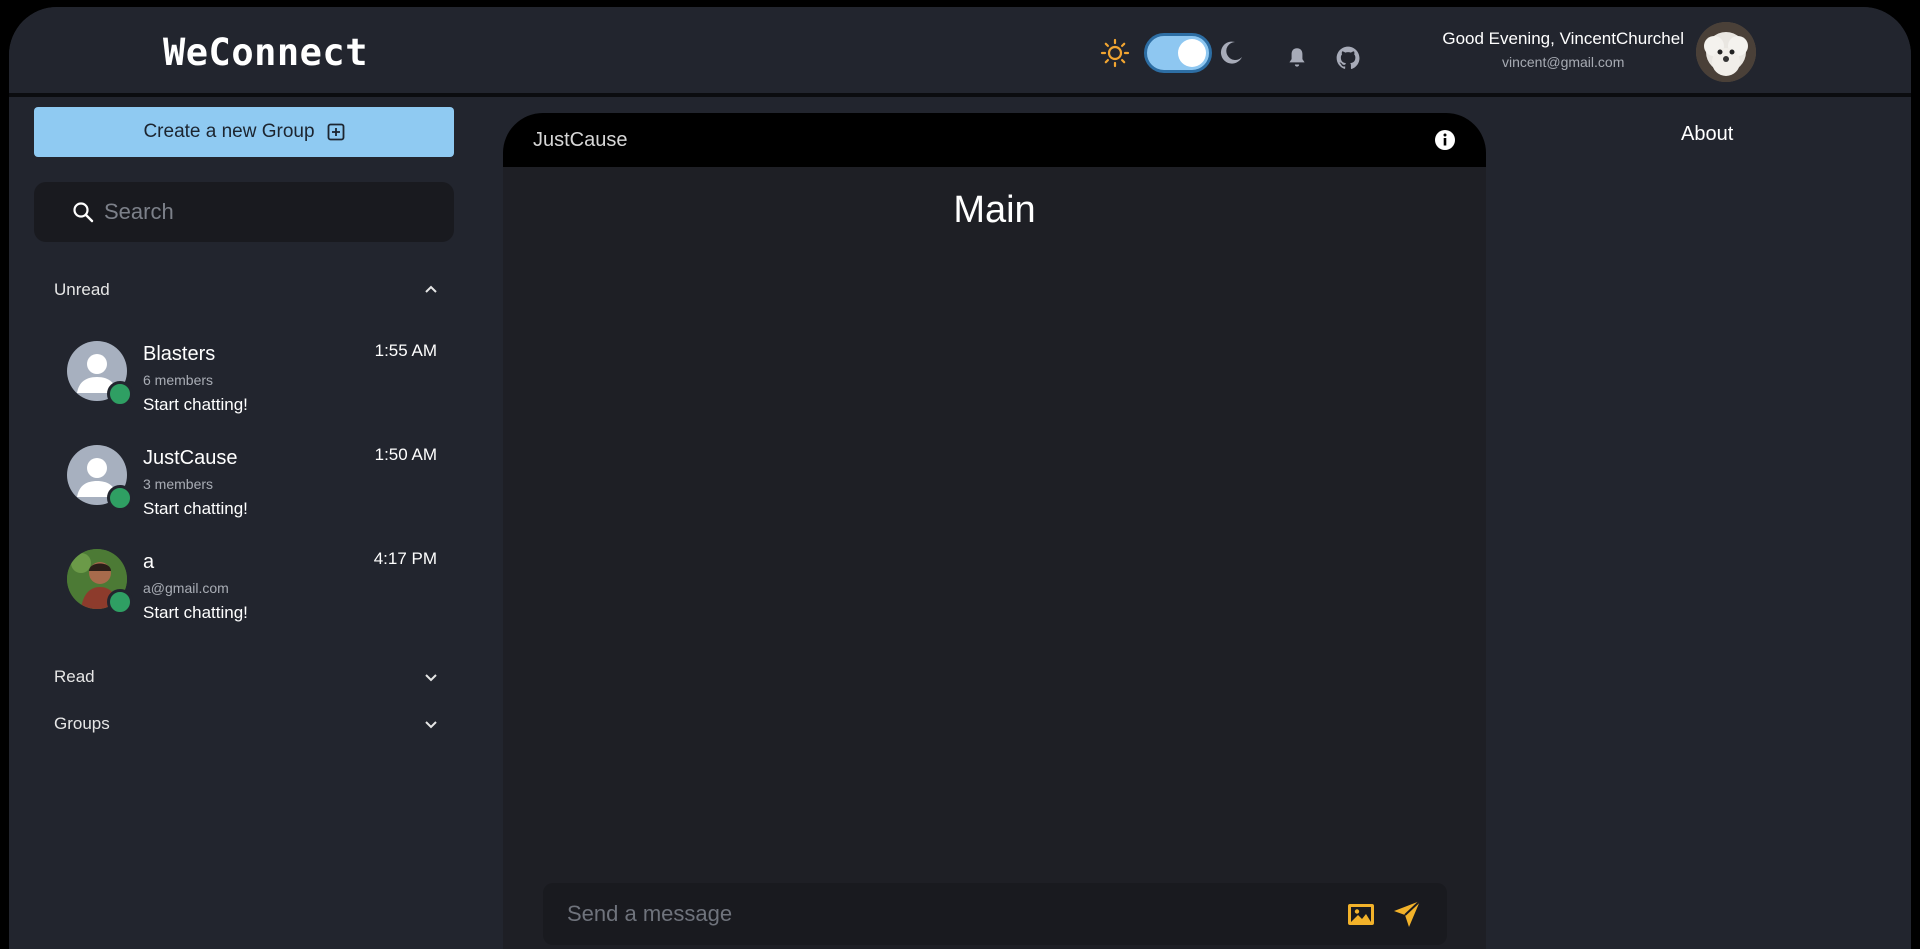  I want to click on info-icon, so click(1445, 140).